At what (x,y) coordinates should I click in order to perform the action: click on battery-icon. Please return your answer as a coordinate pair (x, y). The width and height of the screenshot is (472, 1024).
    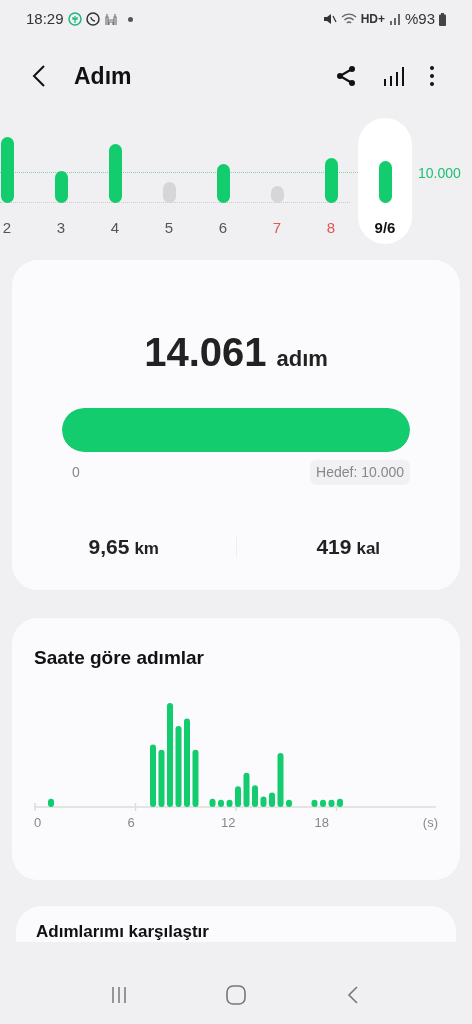
    Looking at the image, I should click on (442, 19).